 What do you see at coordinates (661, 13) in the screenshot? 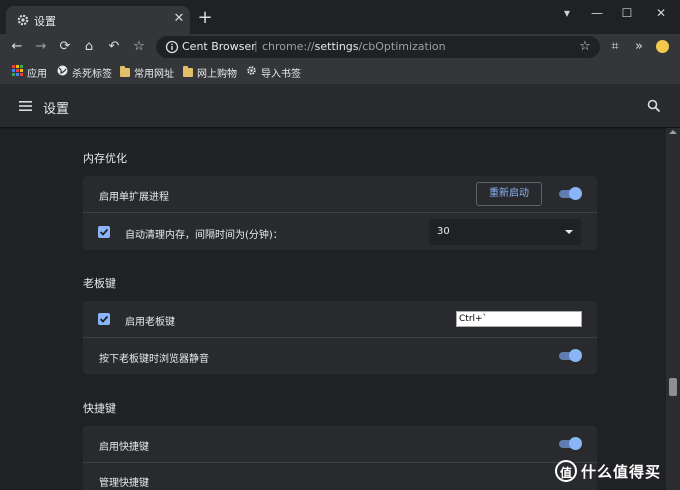
I see `window-close-button: ✕` at bounding box center [661, 13].